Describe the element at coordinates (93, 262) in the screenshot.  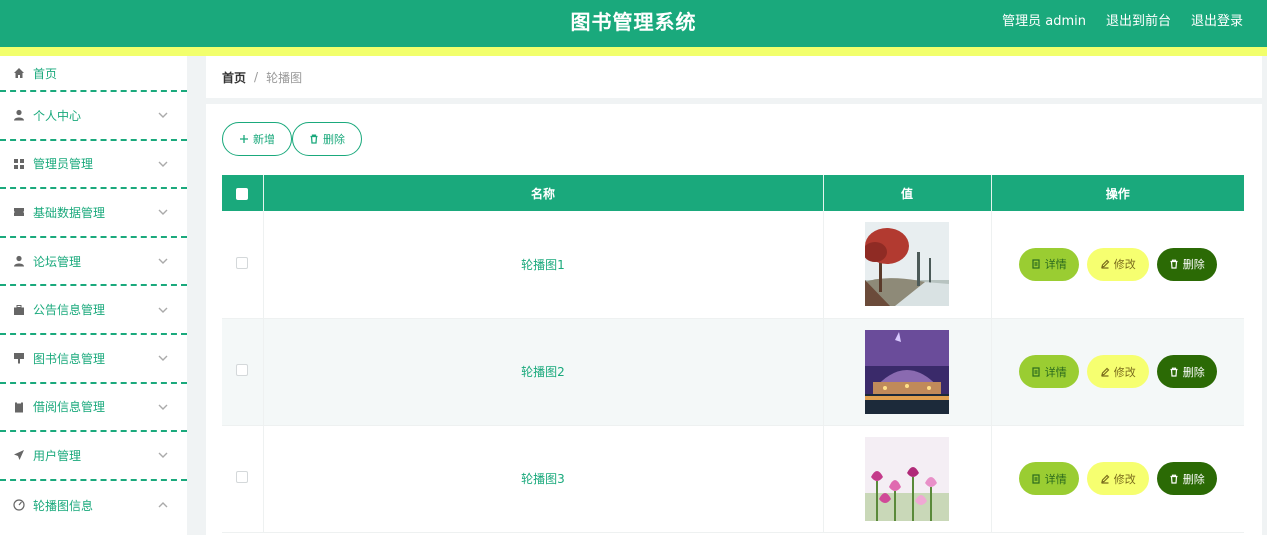
I see `sidebar-item-forum-management: 论坛管理` at that location.